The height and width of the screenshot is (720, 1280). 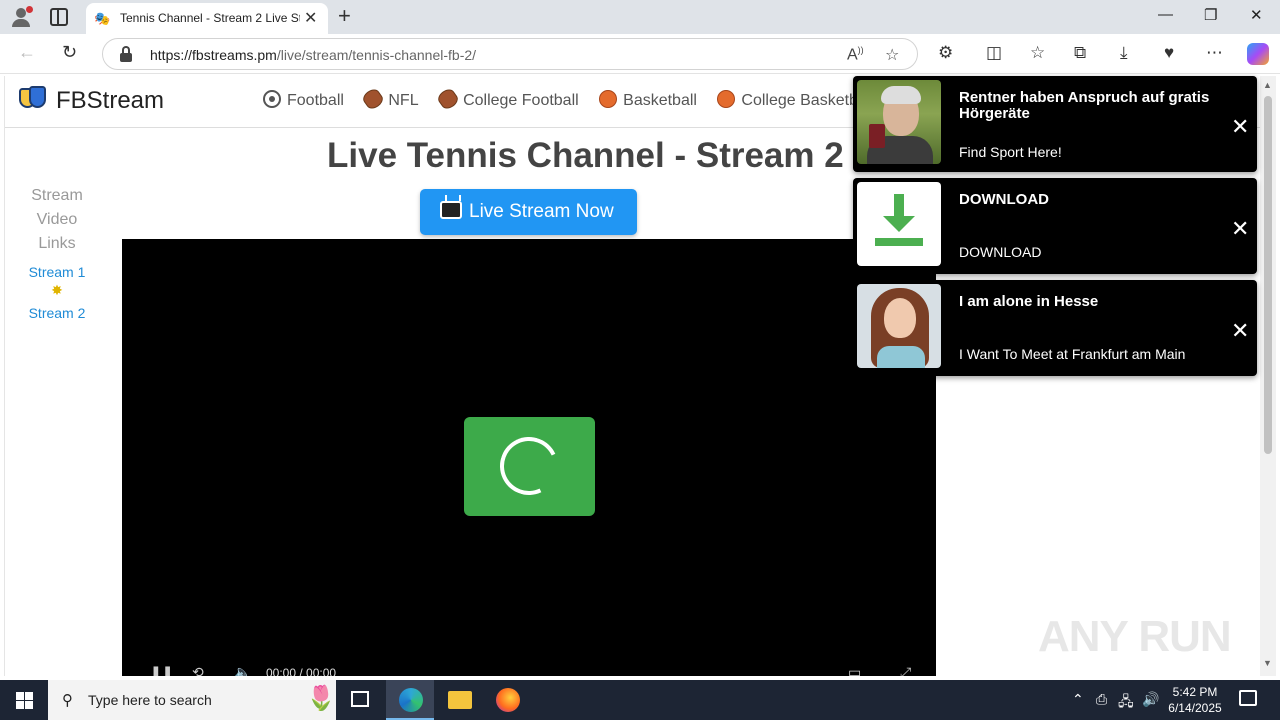 What do you see at coordinates (344, 16) in the screenshot?
I see `new-tab-icon: +` at bounding box center [344, 16].